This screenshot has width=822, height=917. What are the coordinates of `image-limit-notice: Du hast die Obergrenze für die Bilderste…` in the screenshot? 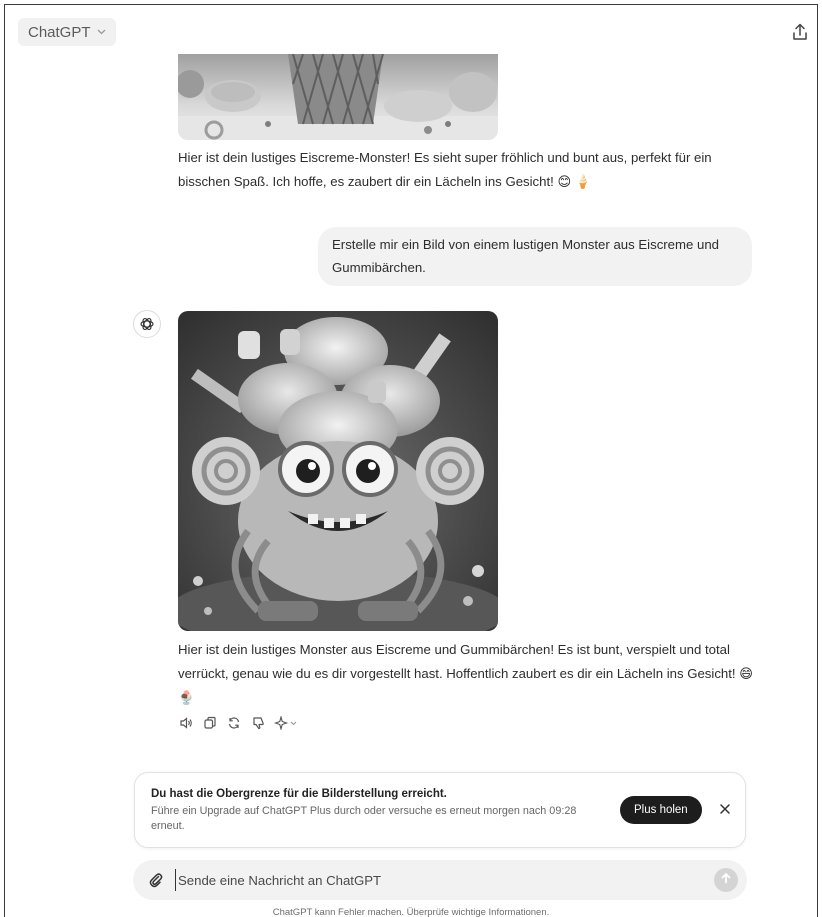 It's located at (440, 810).